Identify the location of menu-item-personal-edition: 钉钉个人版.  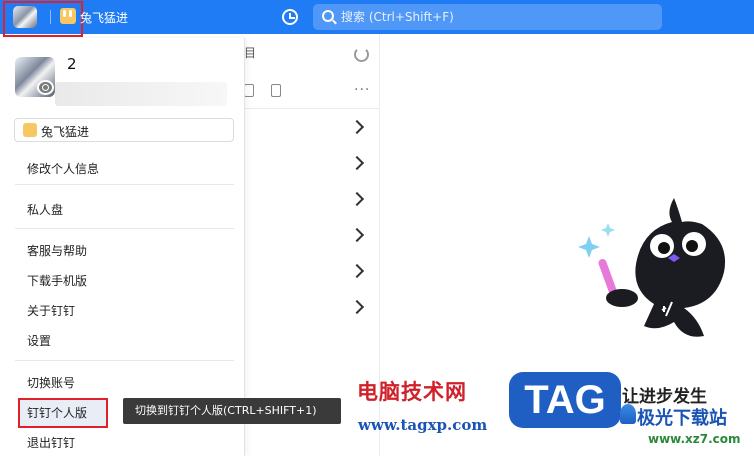
(57, 412).